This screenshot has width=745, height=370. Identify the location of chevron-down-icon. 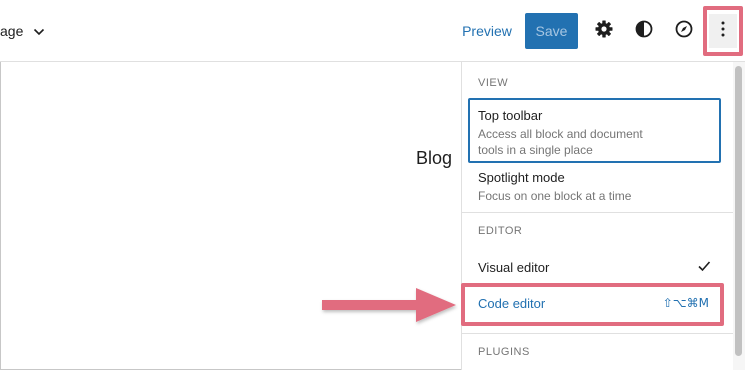
(39, 31).